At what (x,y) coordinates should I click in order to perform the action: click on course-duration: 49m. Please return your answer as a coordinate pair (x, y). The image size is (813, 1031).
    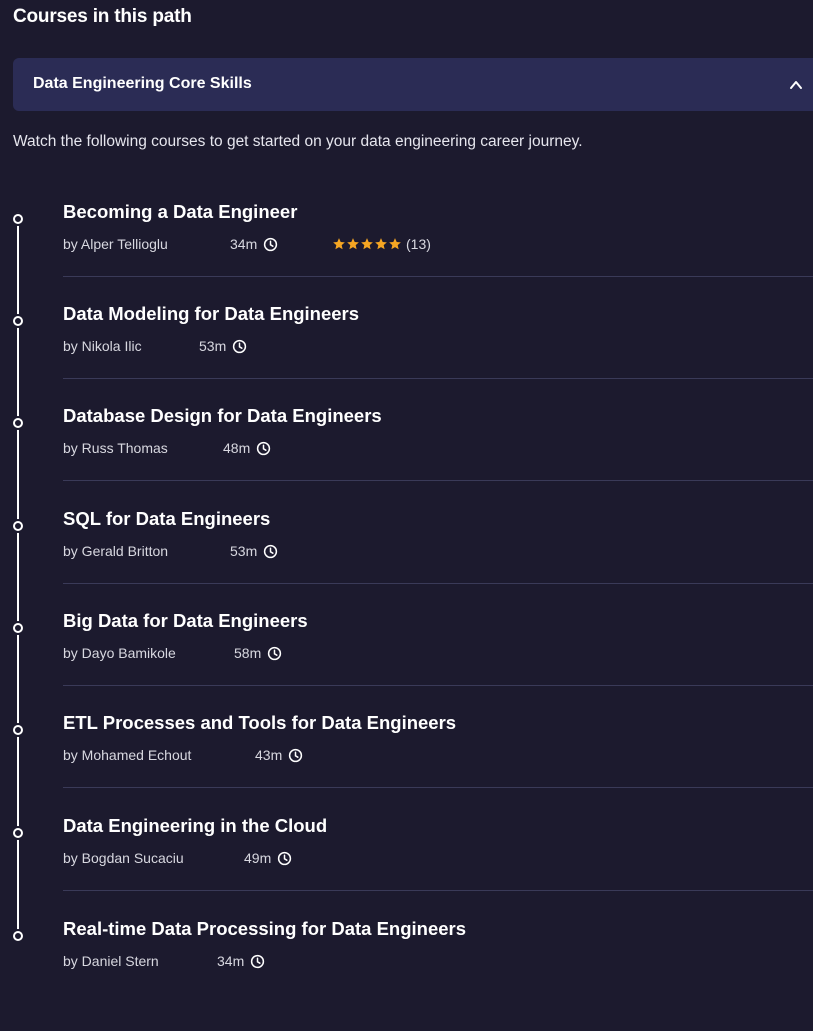
    Looking at the image, I should click on (268, 858).